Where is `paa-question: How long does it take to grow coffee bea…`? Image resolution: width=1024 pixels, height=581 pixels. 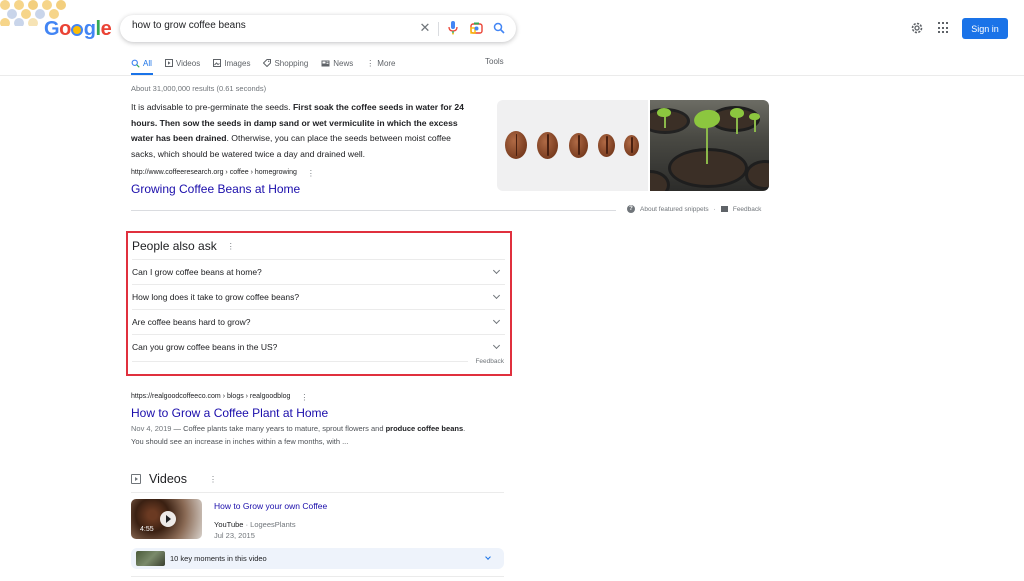
paa-question: How long does it take to grow coffee bea… is located at coordinates (318, 296).